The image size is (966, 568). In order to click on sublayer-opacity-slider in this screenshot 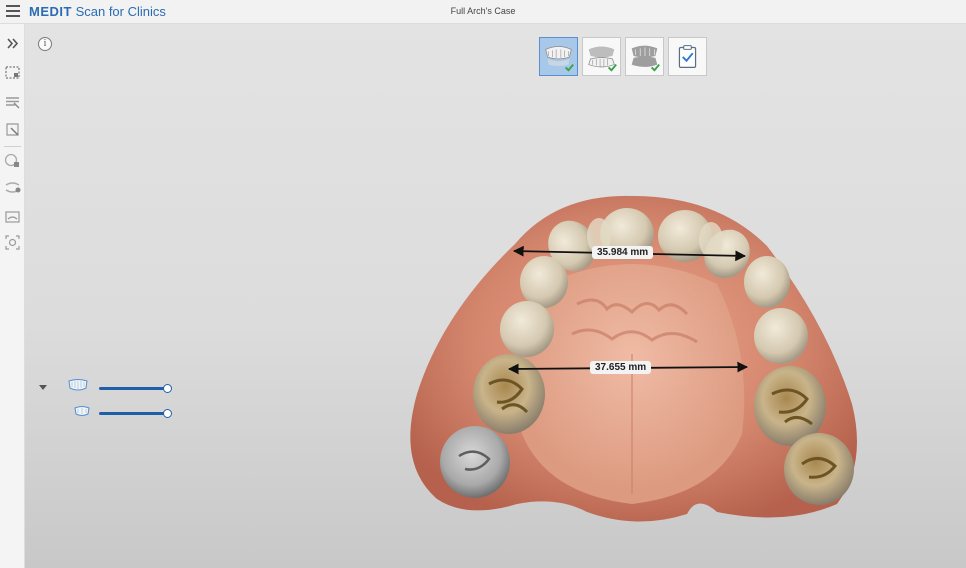, I will do `click(134, 413)`.